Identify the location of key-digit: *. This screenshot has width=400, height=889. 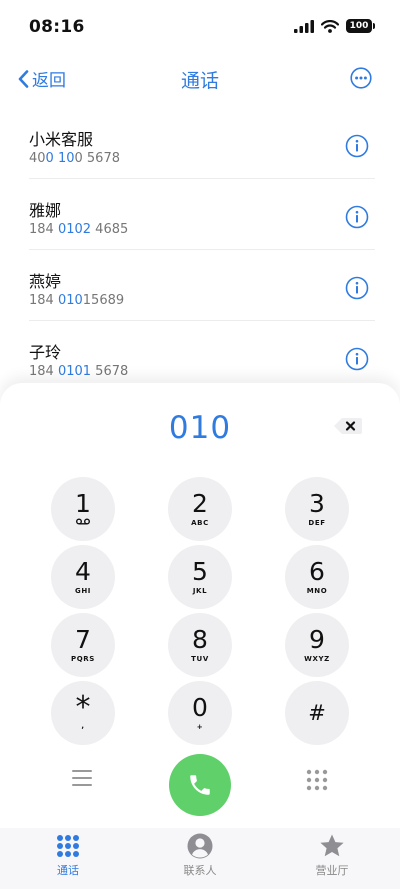
(83, 707).